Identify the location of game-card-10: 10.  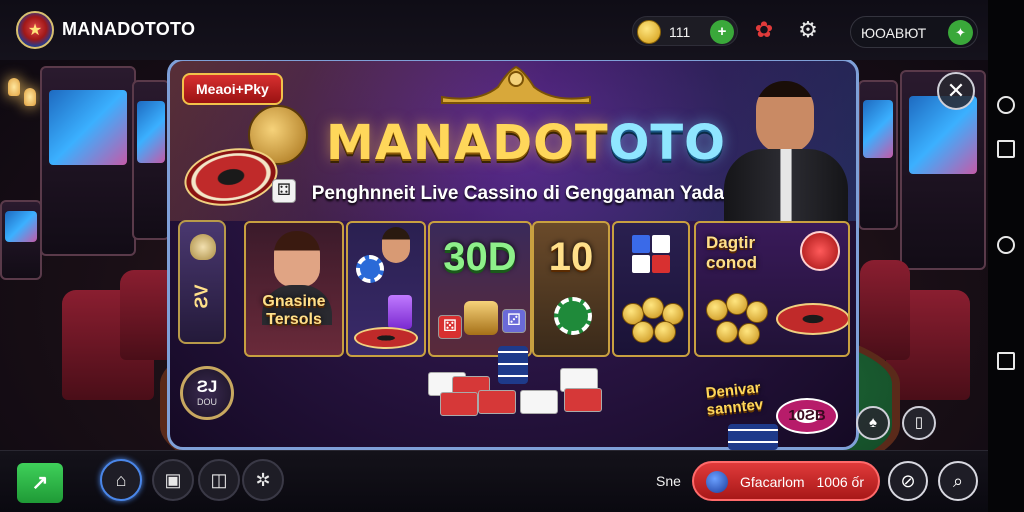
(571, 289).